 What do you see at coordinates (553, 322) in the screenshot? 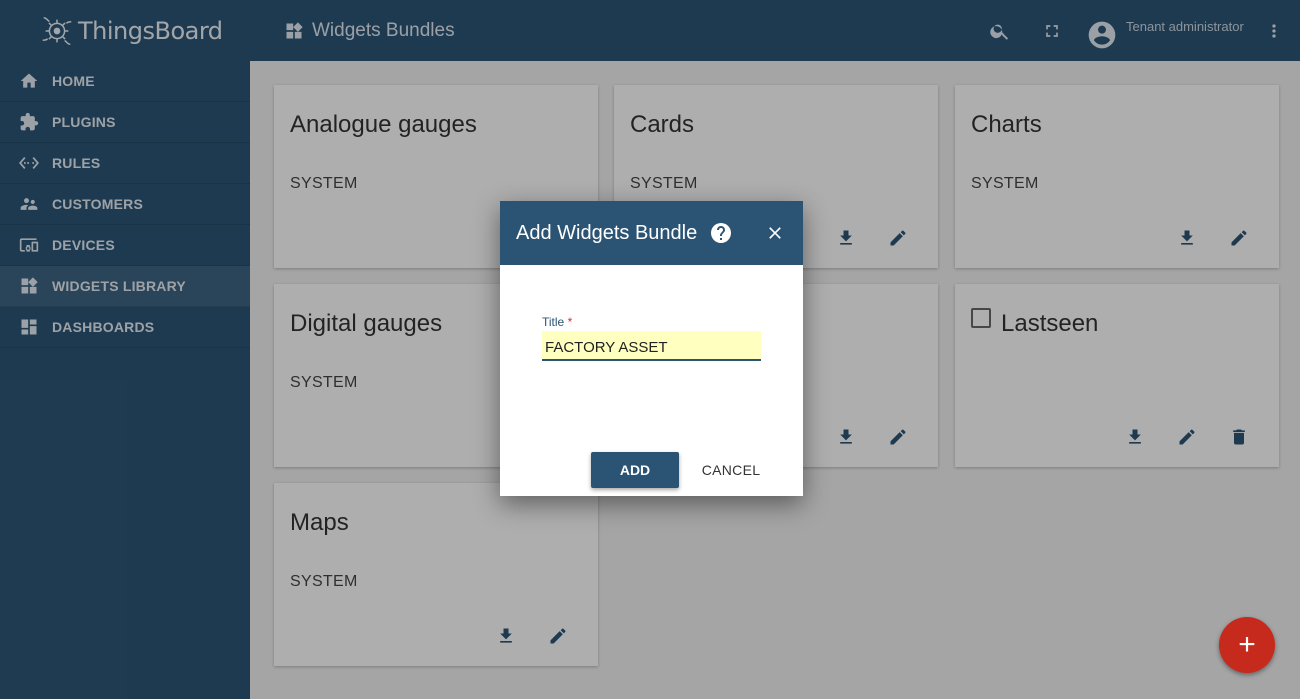
I see `title-label-text: Title` at bounding box center [553, 322].